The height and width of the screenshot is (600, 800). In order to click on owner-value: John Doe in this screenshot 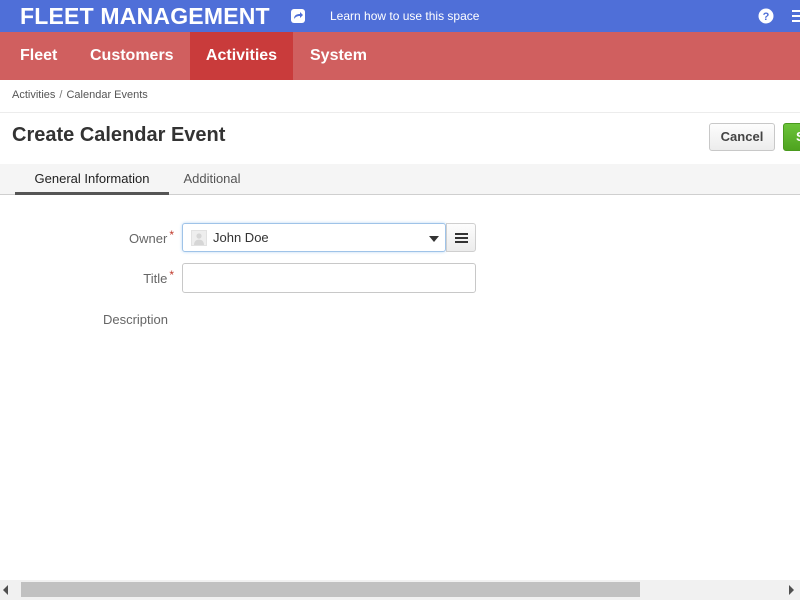, I will do `click(241, 237)`.